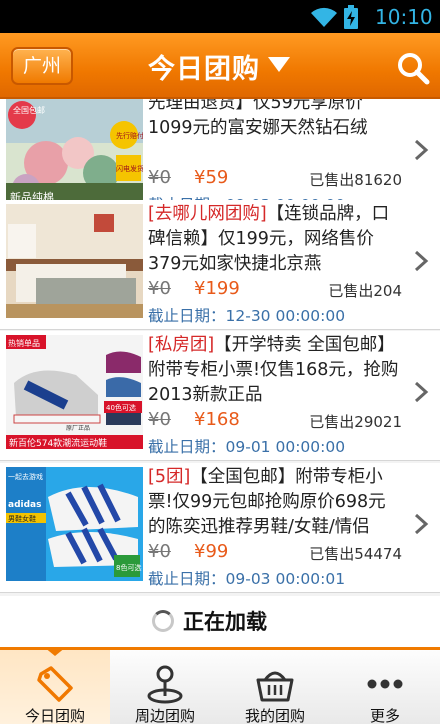 This screenshot has height=724, width=440. I want to click on wifi-icon, so click(324, 17).